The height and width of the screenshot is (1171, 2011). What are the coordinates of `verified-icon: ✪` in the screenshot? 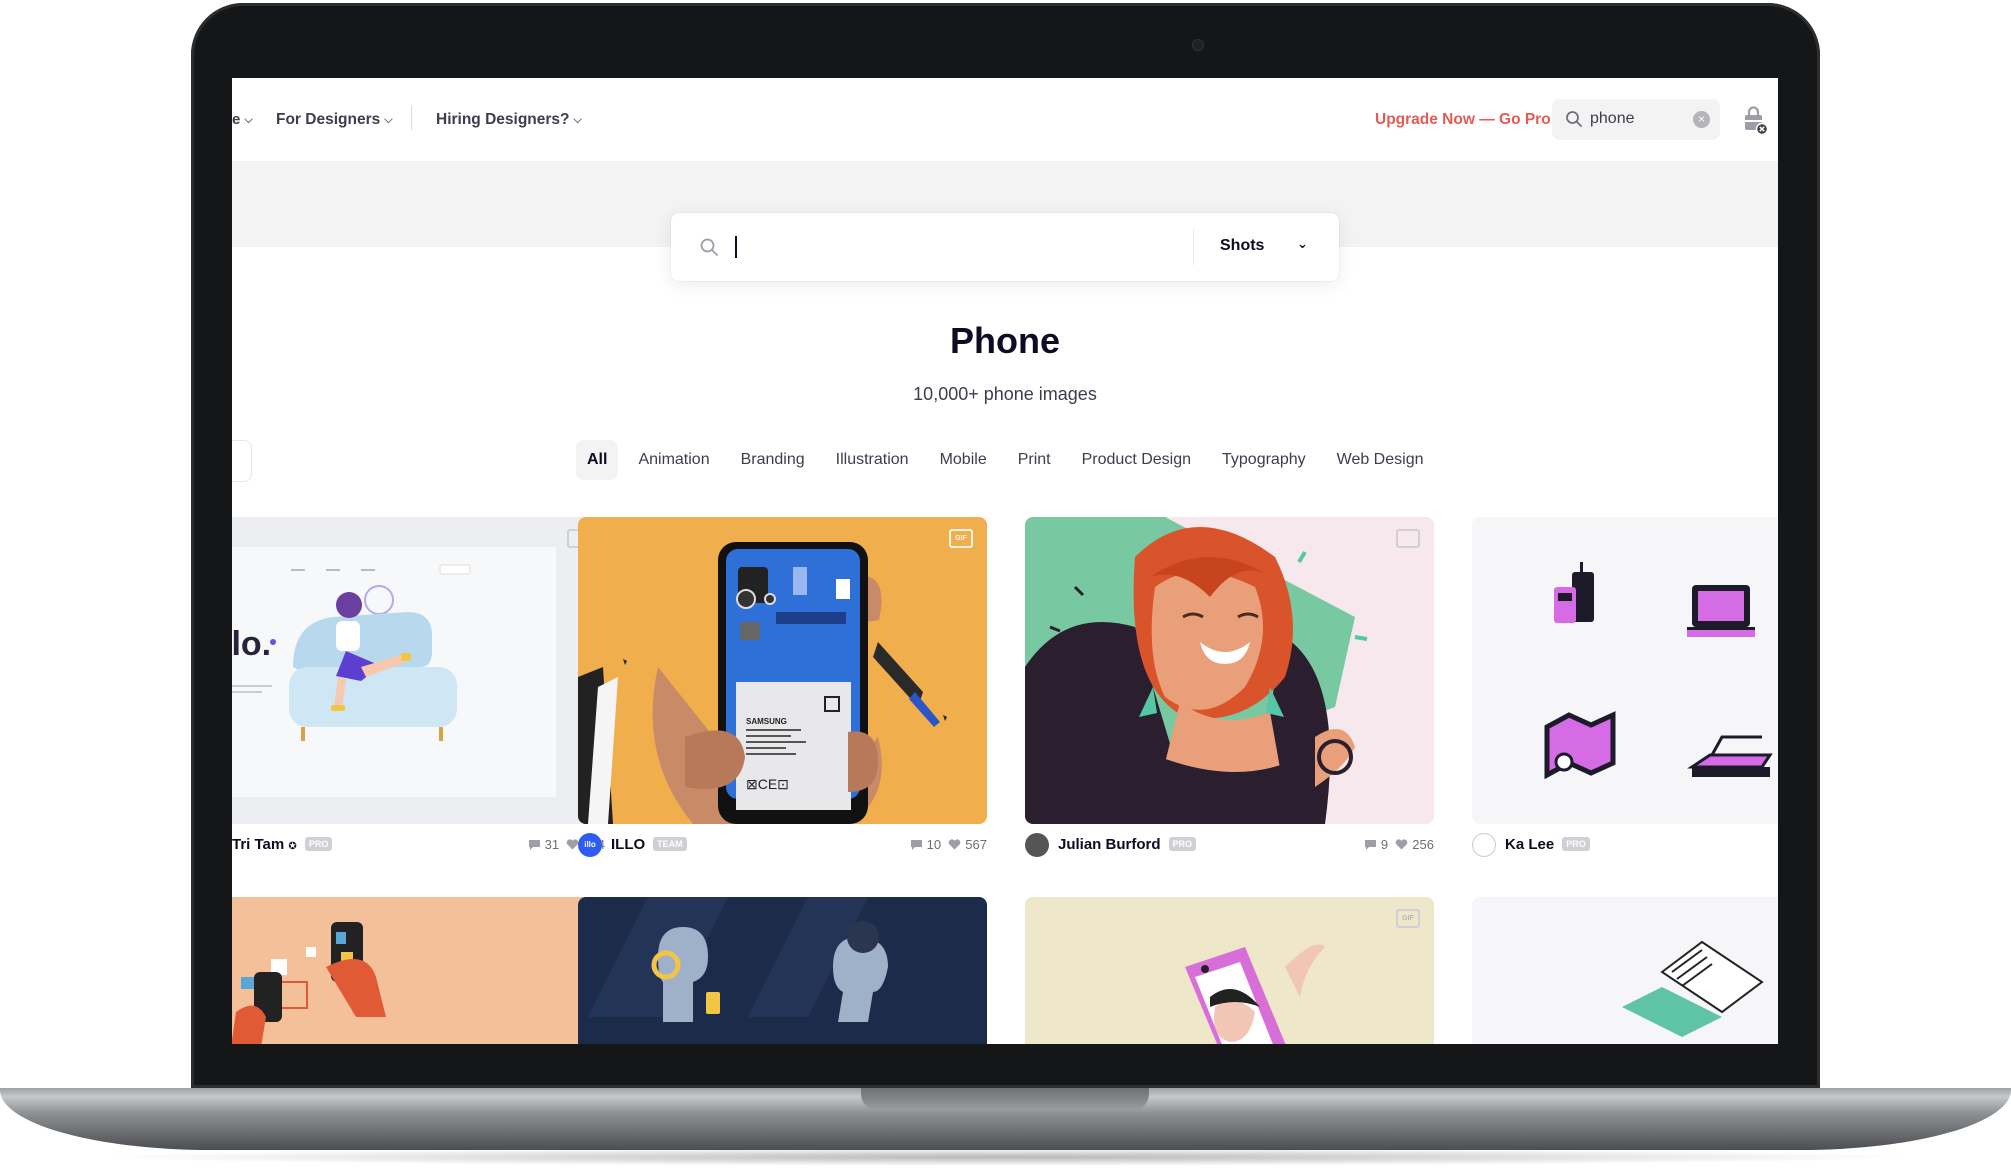 It's located at (292, 846).